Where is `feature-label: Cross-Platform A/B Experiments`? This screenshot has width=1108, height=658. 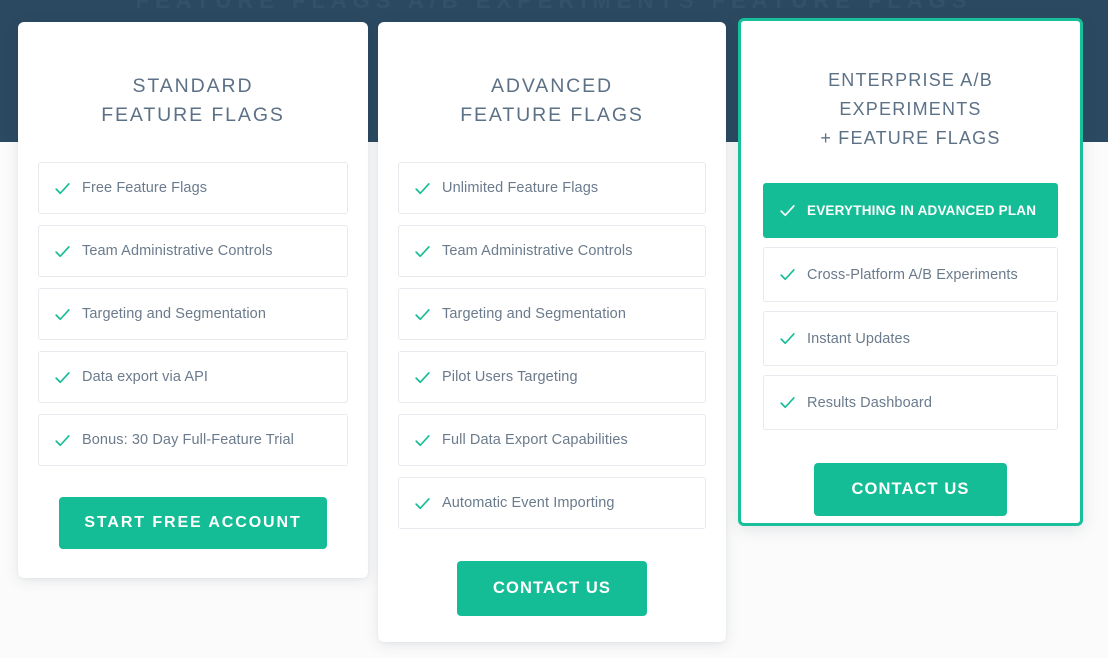 feature-label: Cross-Platform A/B Experiments is located at coordinates (912, 274).